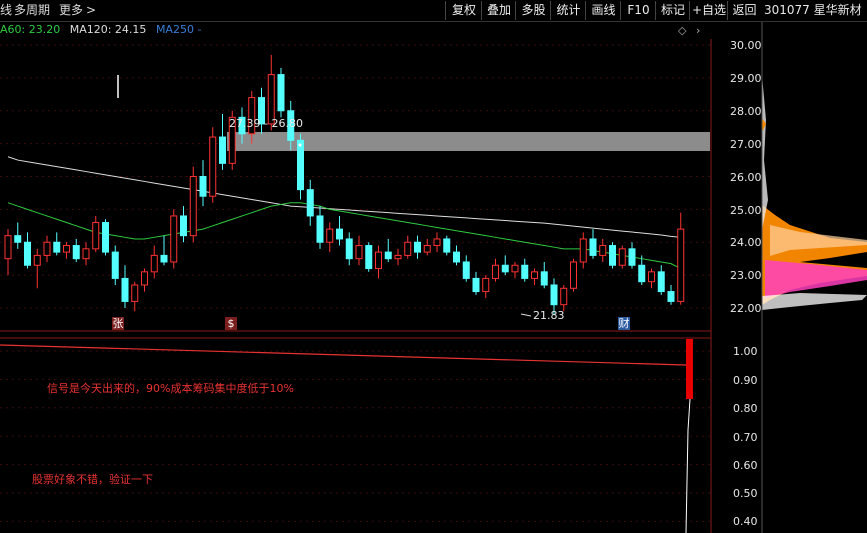  I want to click on price-tick: 23.00, so click(746, 275).